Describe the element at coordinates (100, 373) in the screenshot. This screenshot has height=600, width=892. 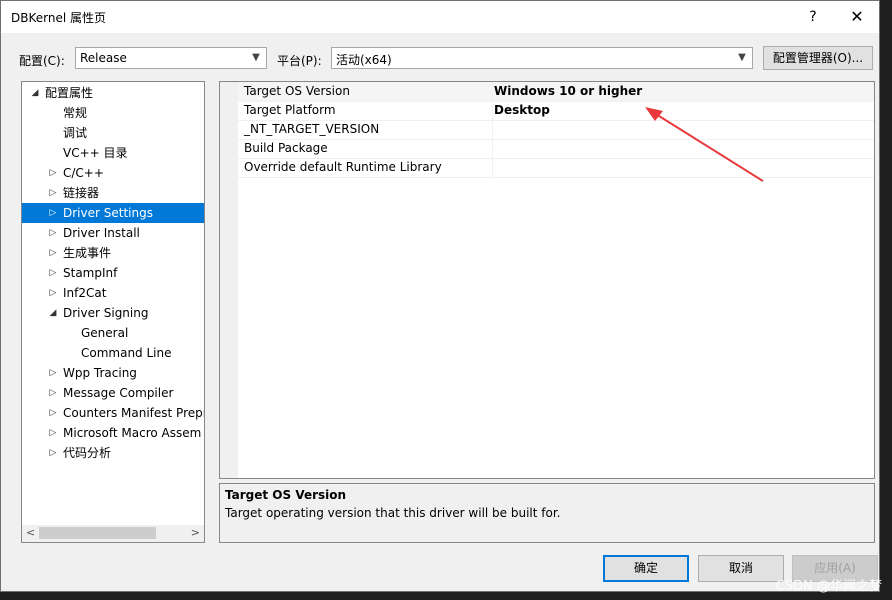
I see `tree-item-label: Wpp Tracing` at that location.